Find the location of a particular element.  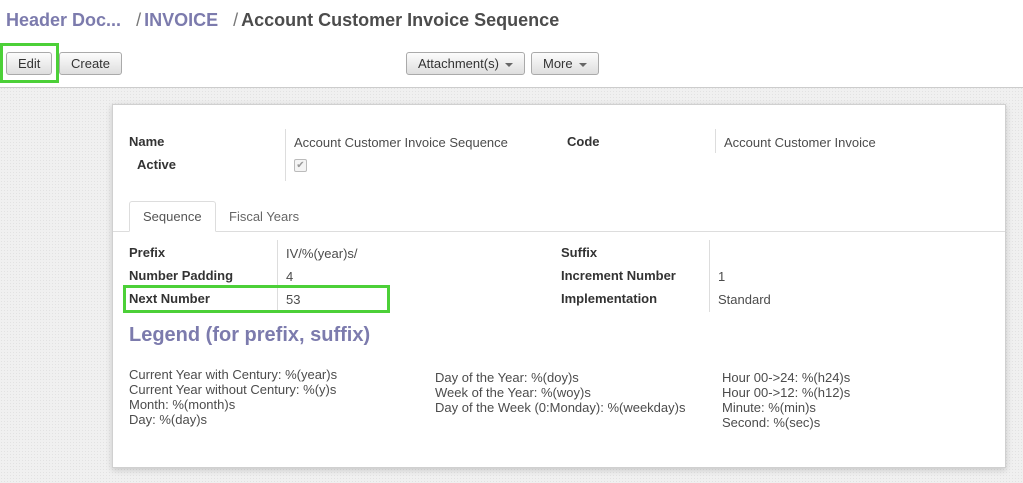

implementation-value: Standard is located at coordinates (744, 299).